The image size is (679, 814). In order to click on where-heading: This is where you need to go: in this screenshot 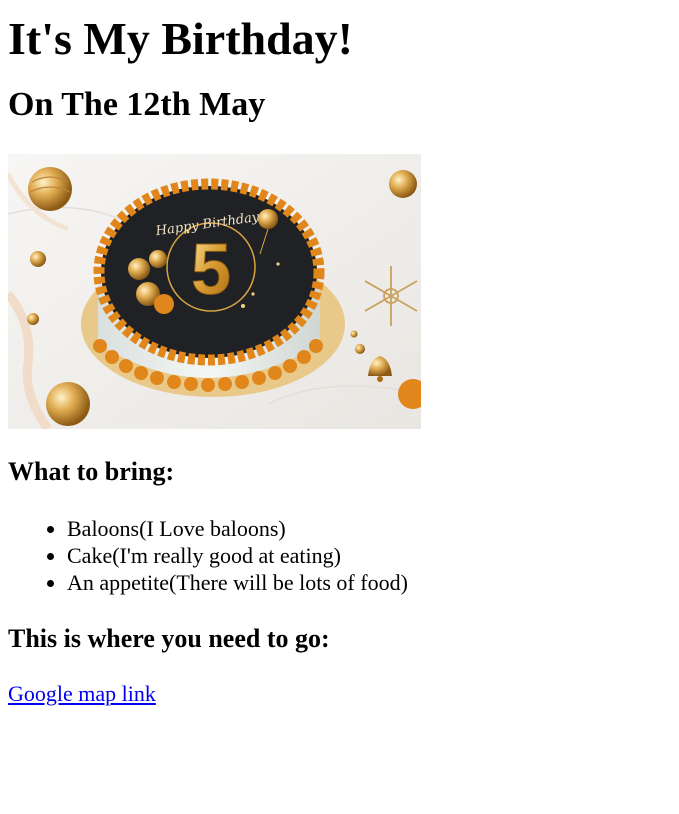, I will do `click(169, 638)`.